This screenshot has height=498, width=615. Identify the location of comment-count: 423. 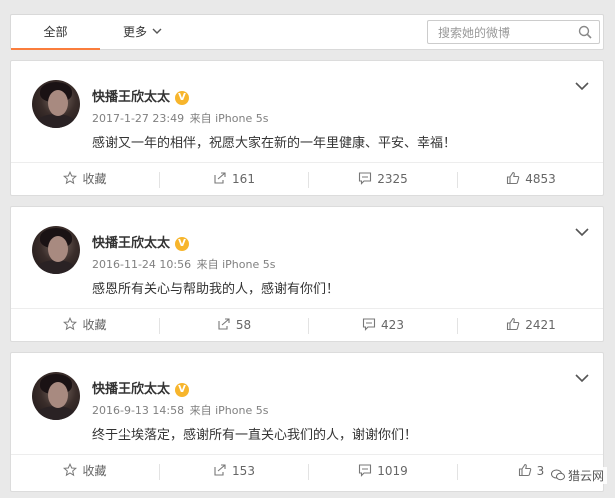
(392, 325).